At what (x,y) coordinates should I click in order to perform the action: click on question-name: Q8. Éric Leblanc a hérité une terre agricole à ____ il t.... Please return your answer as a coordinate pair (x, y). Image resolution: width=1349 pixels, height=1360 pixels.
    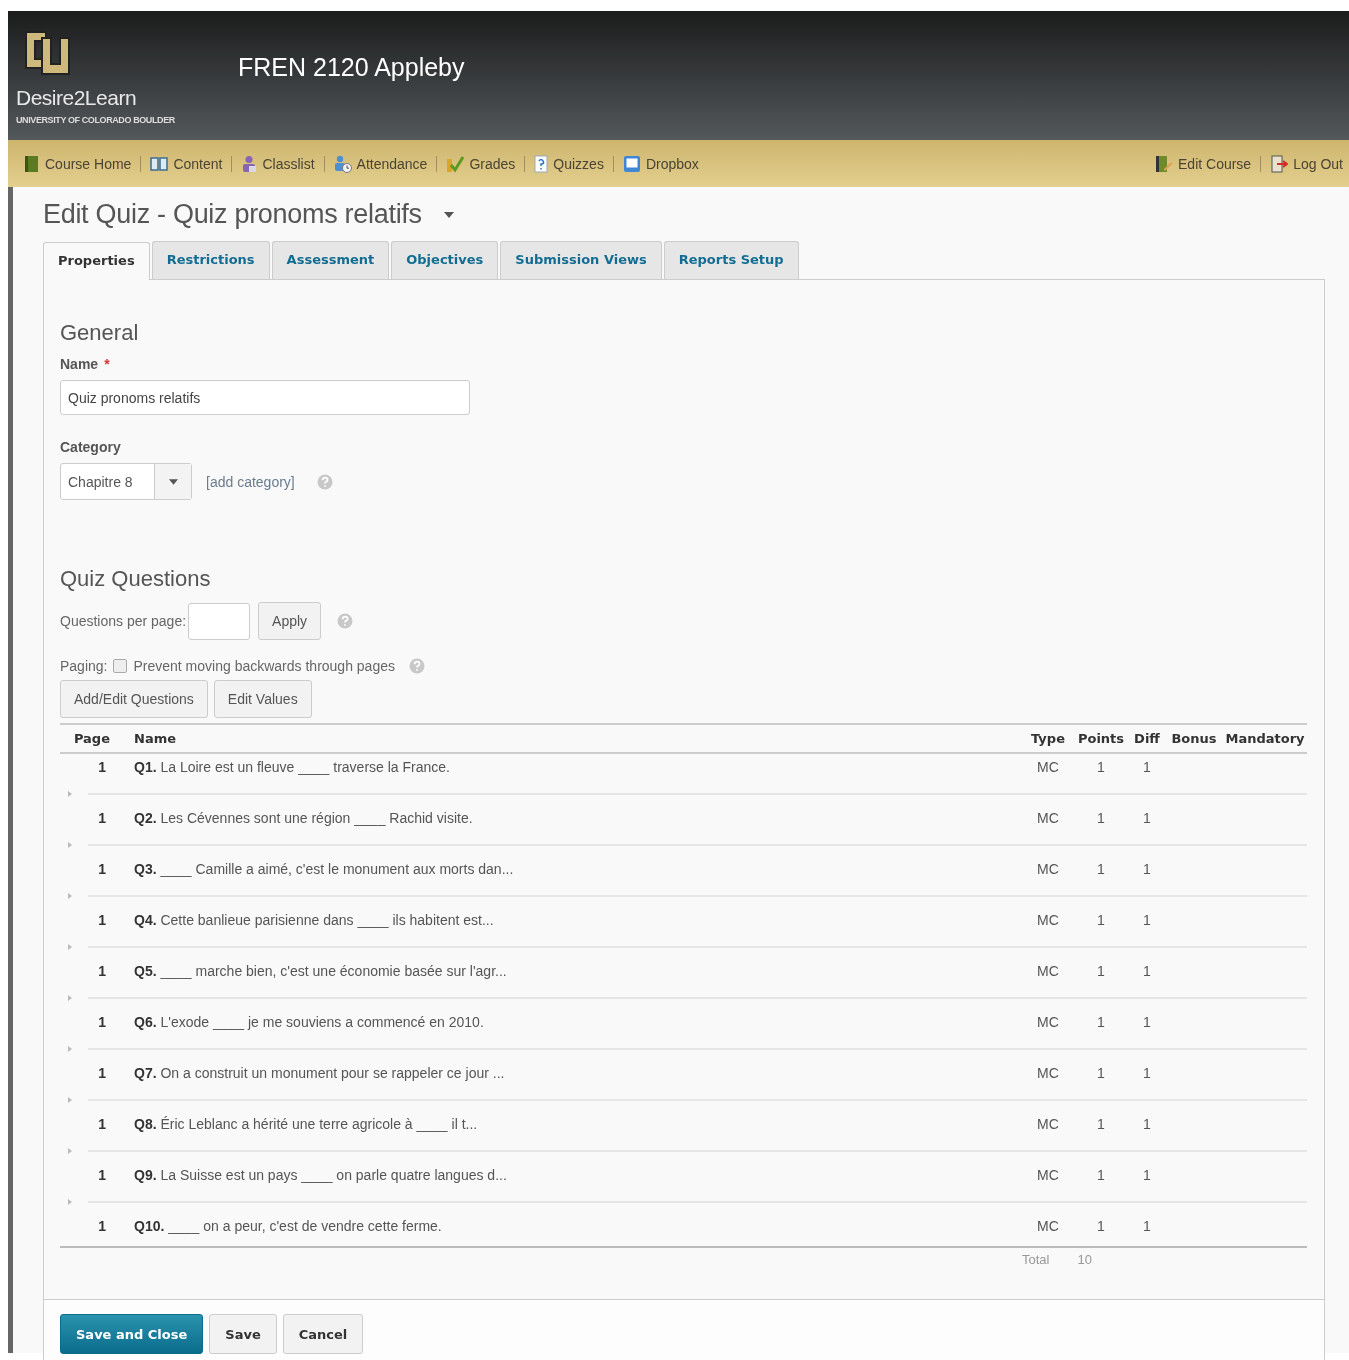
    Looking at the image, I should click on (306, 1124).